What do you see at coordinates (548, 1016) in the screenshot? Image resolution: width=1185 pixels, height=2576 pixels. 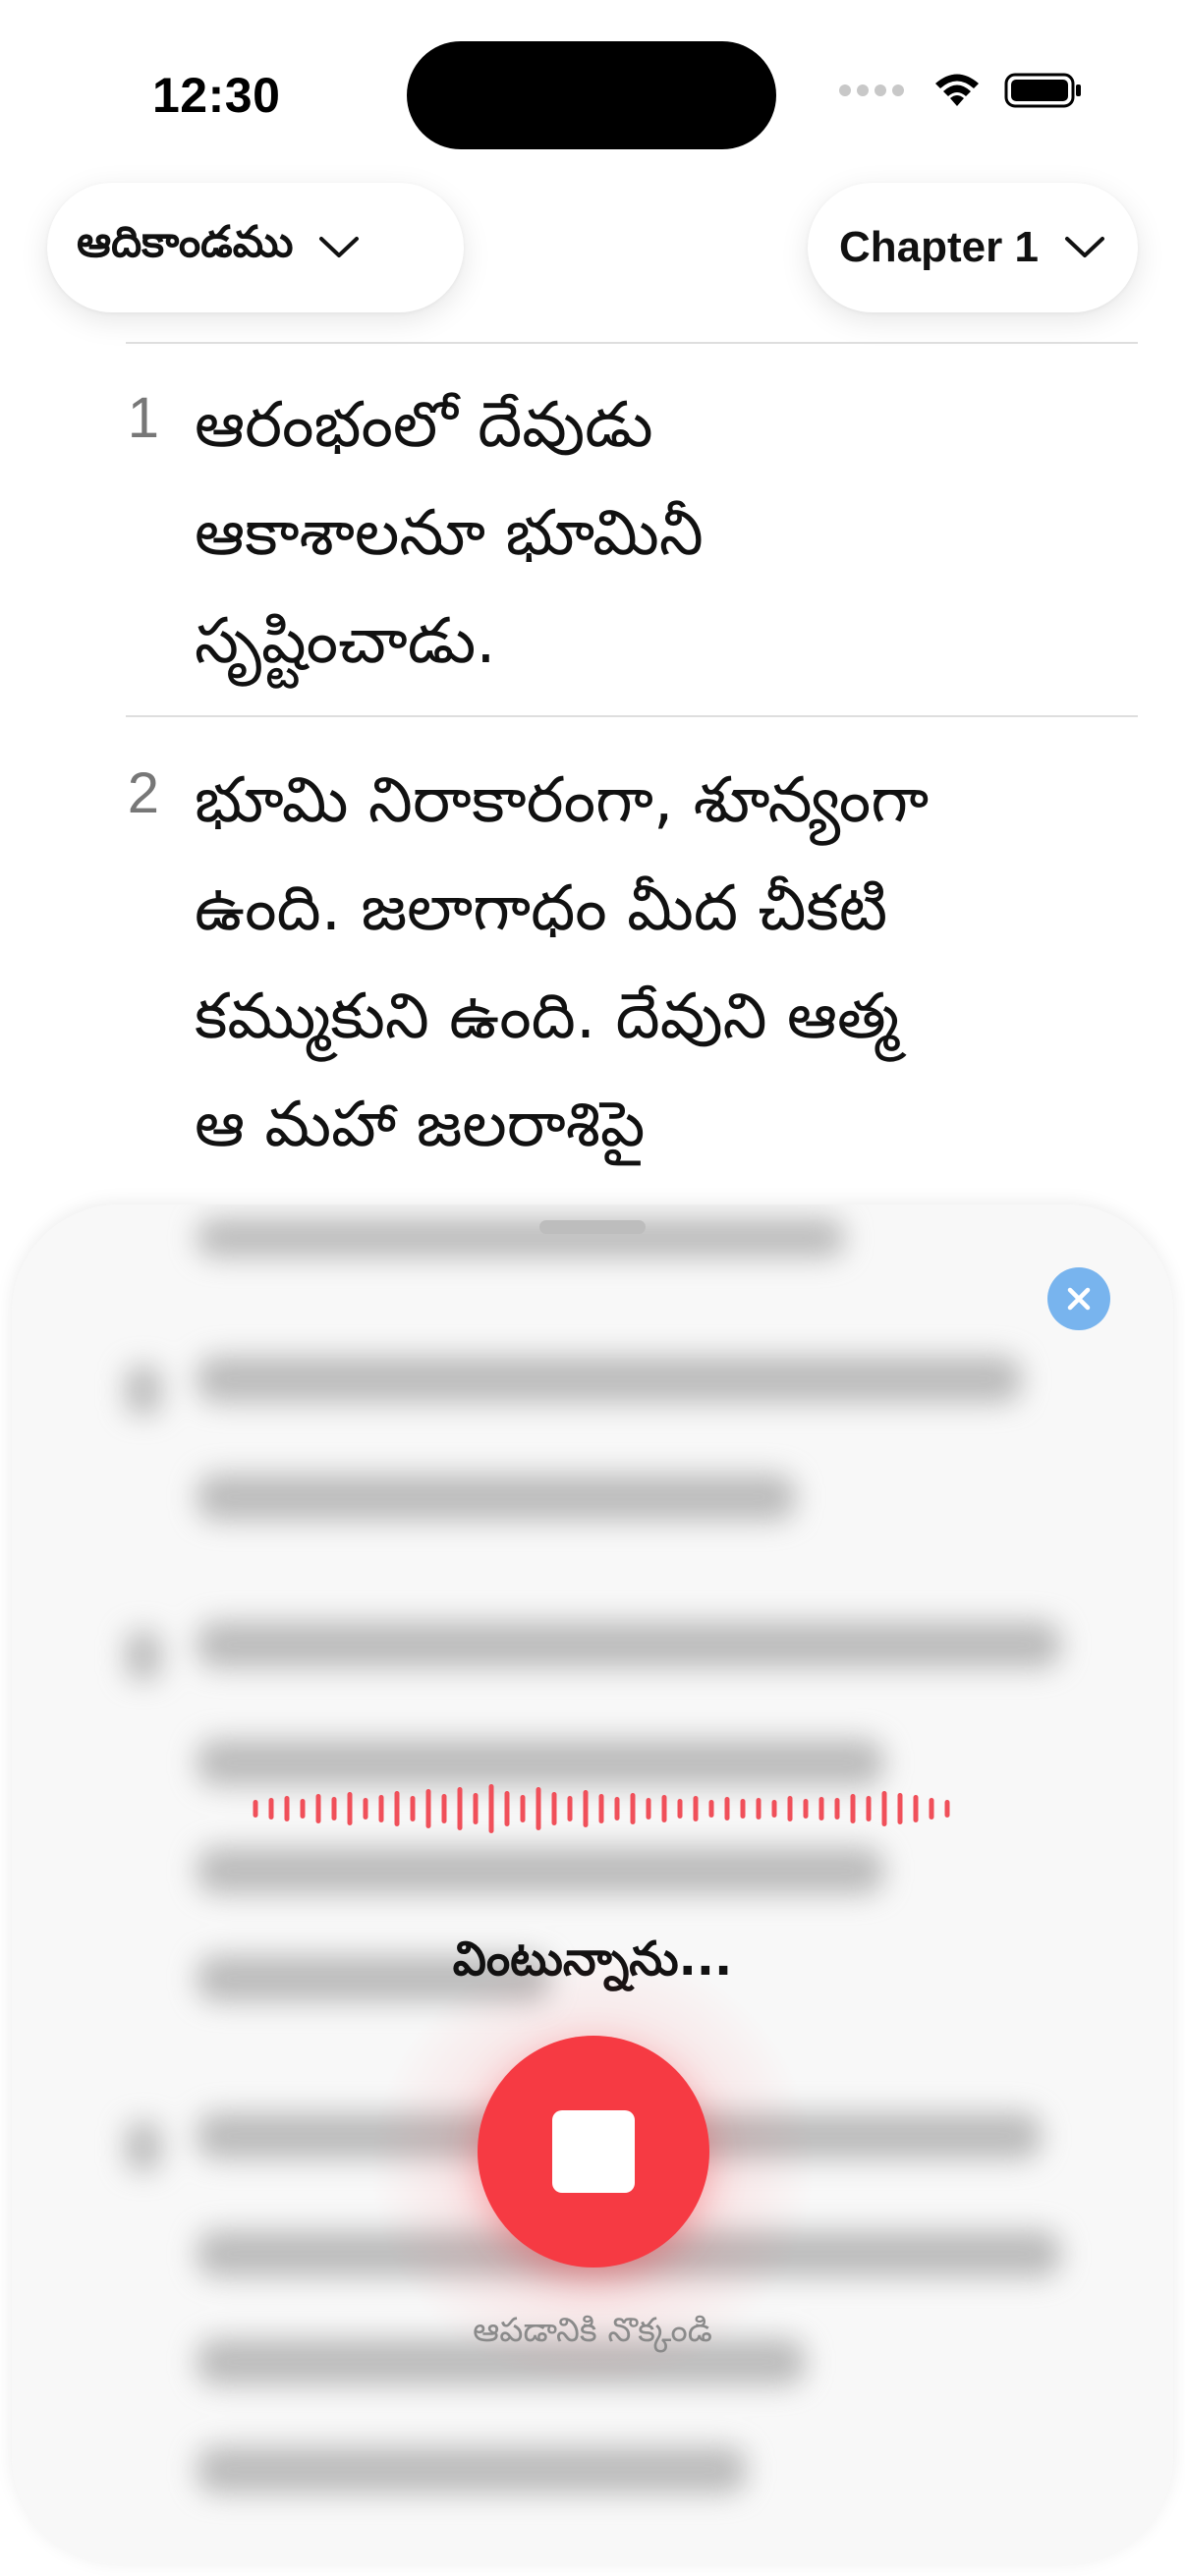 I see `verse-line: కమ్ముకుని ఉంది. దేవుని ఆత్మ` at bounding box center [548, 1016].